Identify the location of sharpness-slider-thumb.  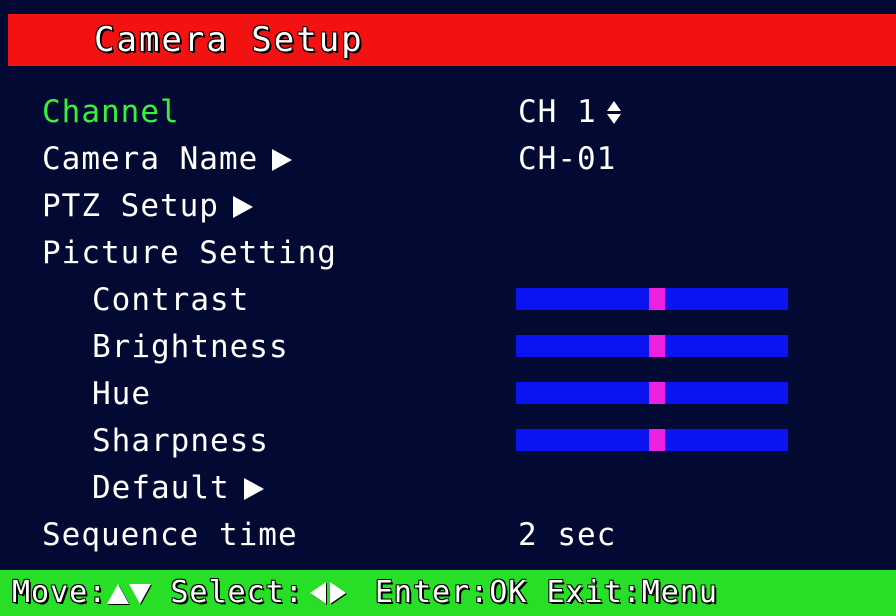
(657, 440).